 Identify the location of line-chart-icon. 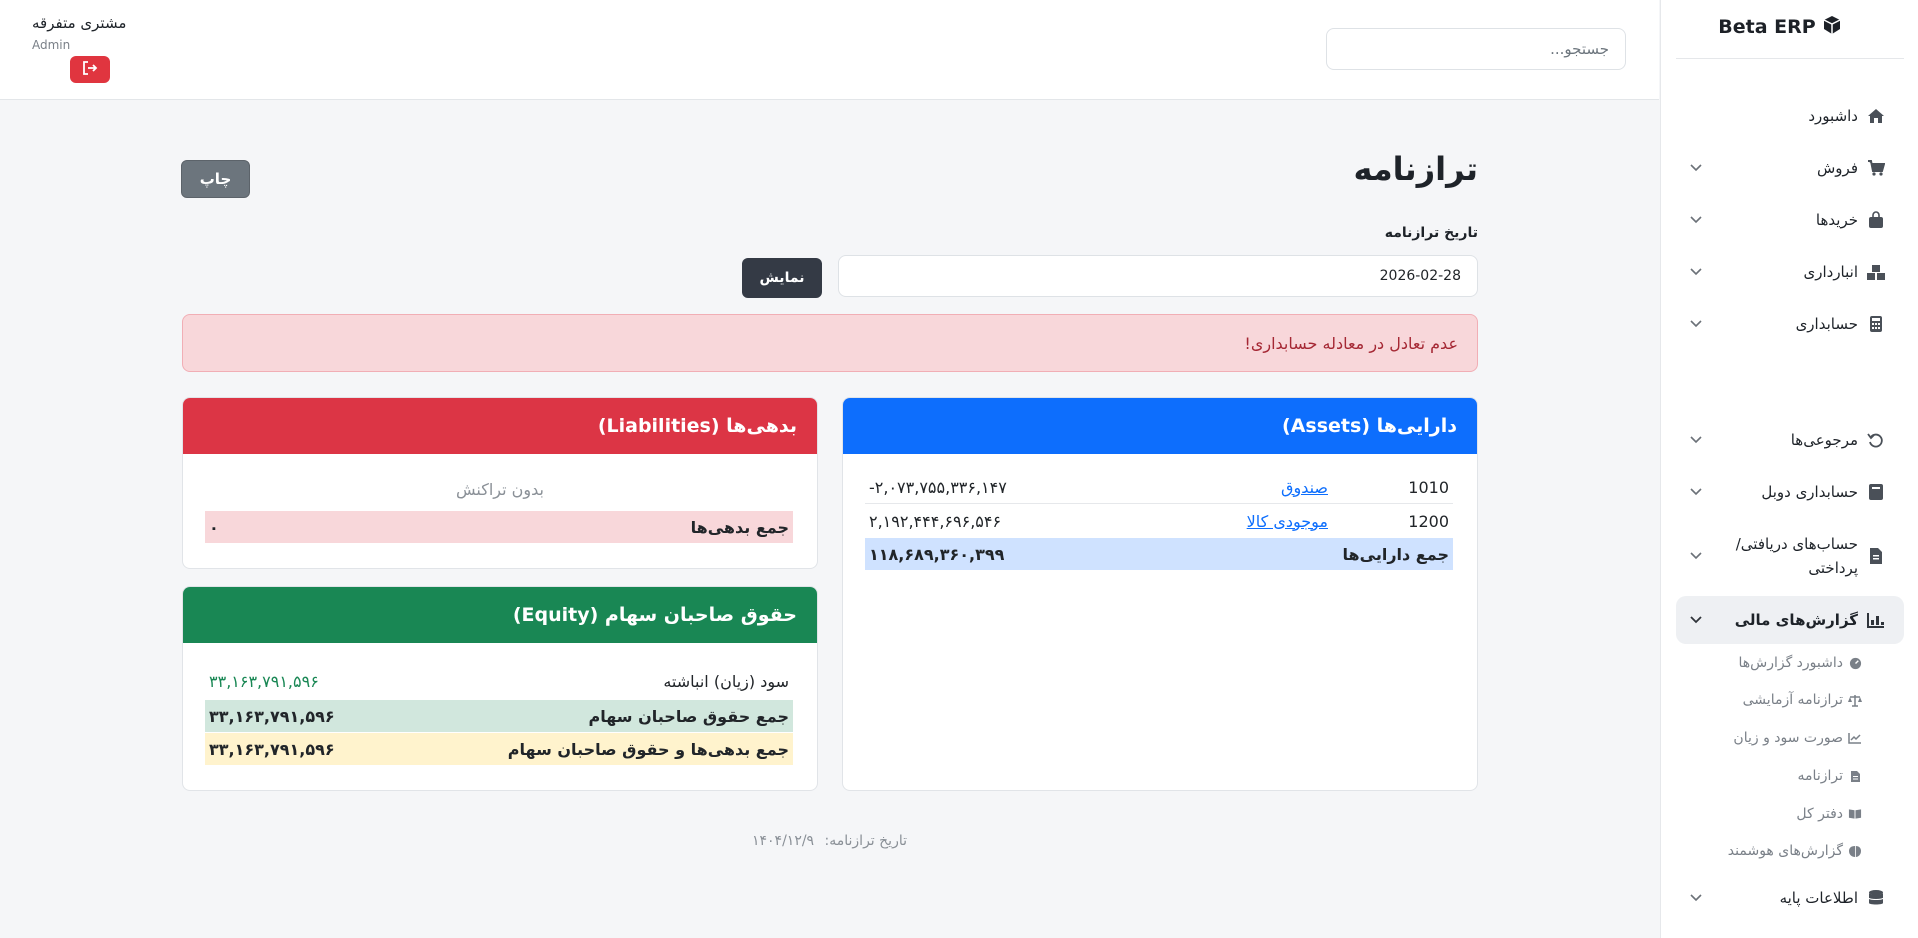
(1855, 738).